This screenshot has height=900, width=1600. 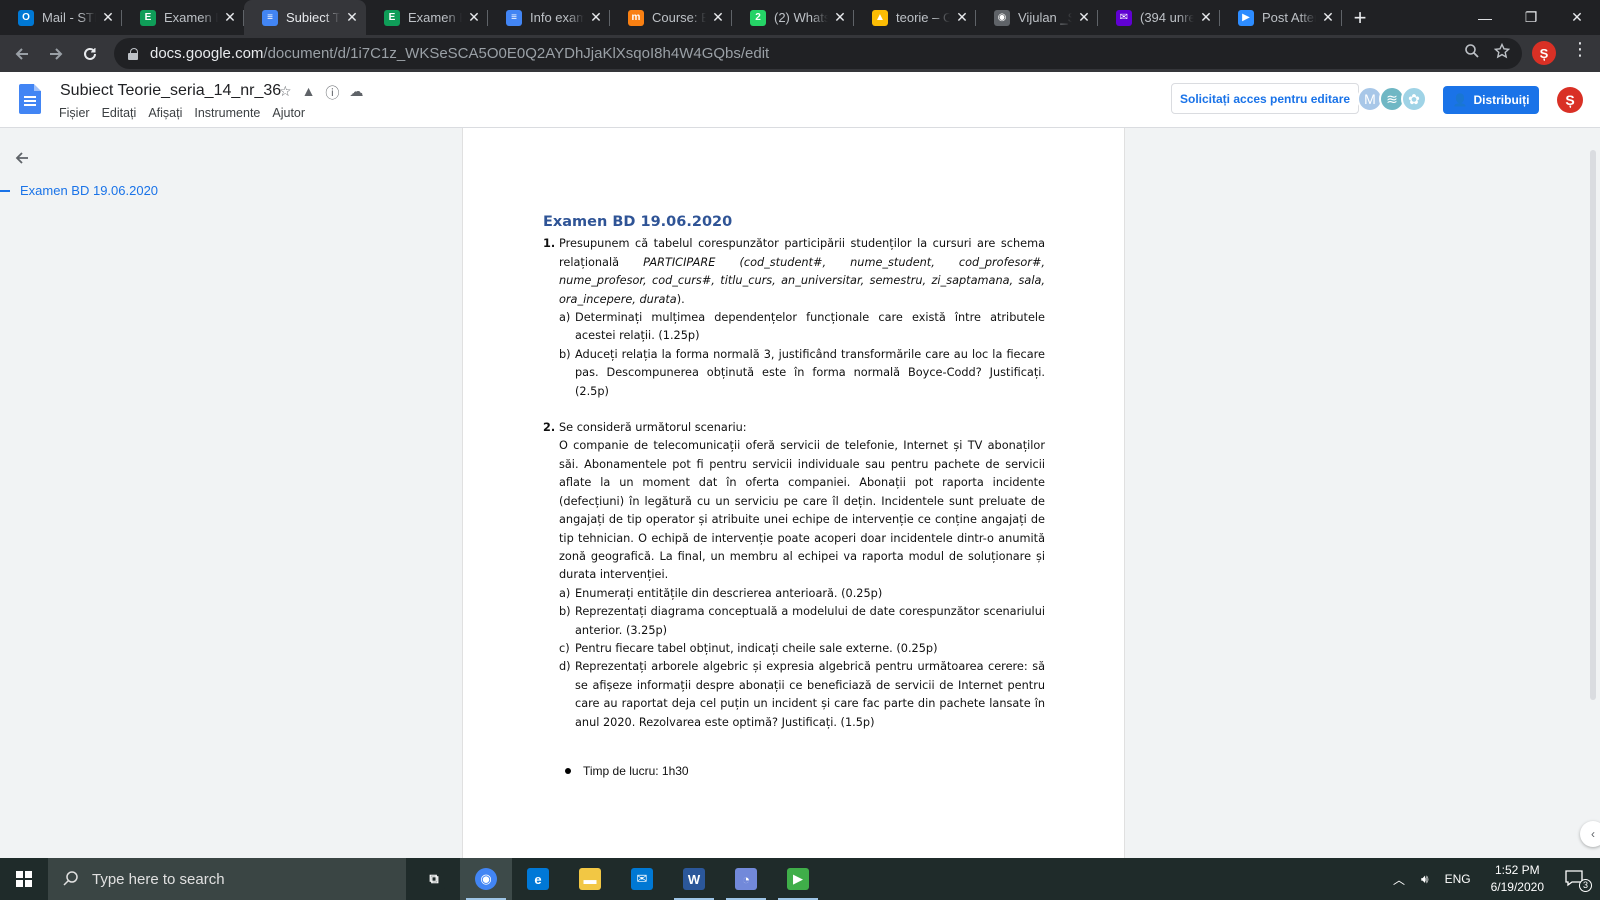 I want to click on collaborator-avatar: ✿, so click(x=1414, y=99).